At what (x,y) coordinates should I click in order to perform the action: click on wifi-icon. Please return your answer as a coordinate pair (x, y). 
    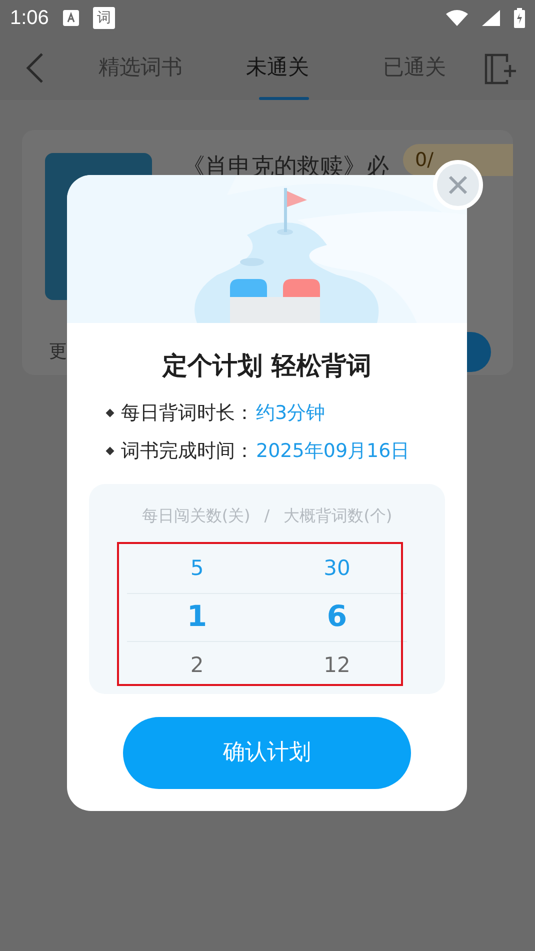
    Looking at the image, I should click on (457, 18).